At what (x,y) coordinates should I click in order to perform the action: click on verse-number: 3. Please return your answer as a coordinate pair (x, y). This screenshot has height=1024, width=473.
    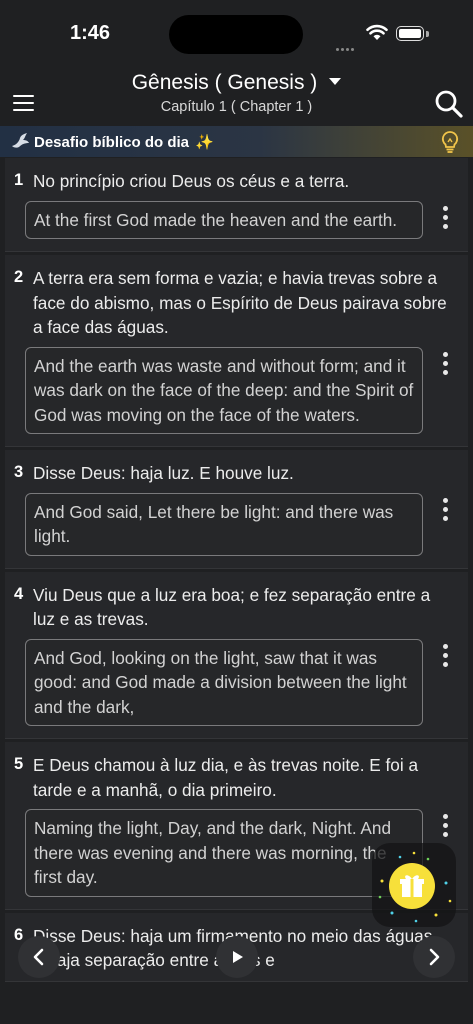
    Looking at the image, I should click on (19, 472).